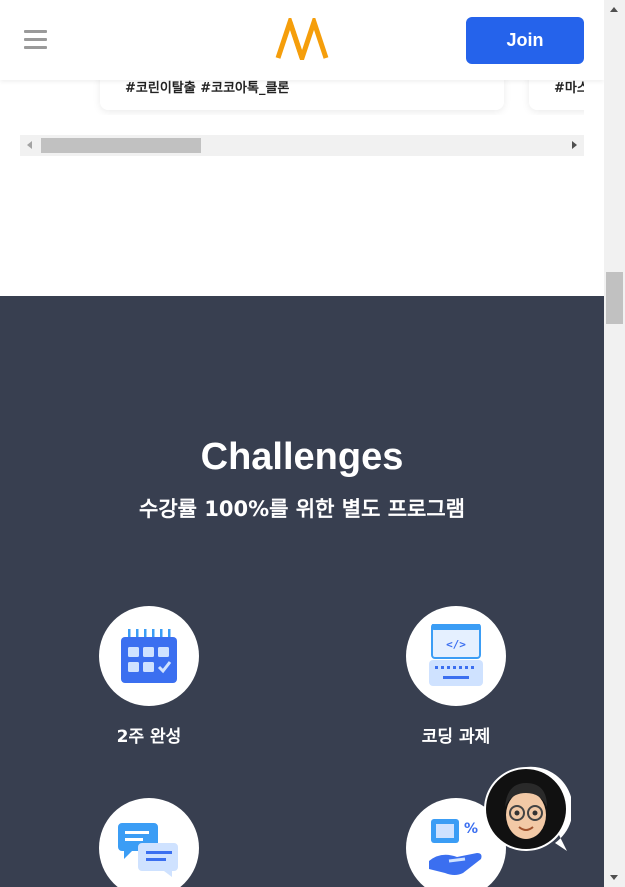  I want to click on header: Join, so click(302, 40).